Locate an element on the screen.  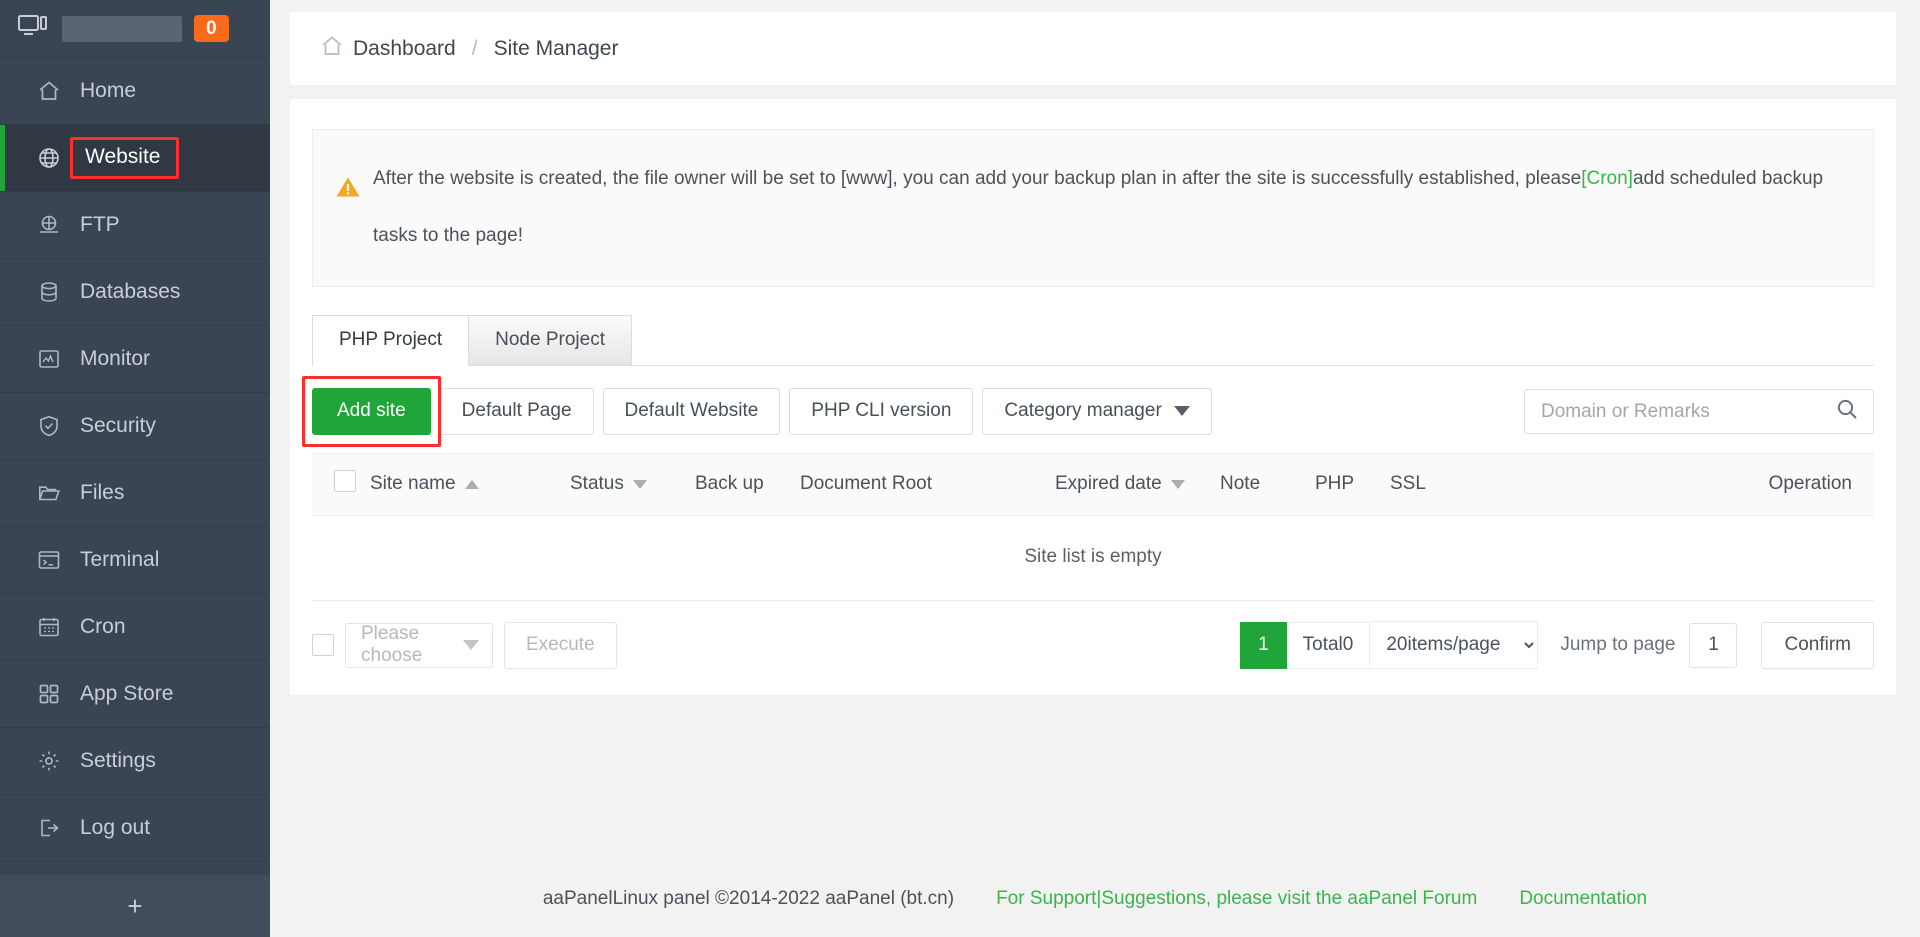
sidebar-item-home: Home is located at coordinates (135, 91).